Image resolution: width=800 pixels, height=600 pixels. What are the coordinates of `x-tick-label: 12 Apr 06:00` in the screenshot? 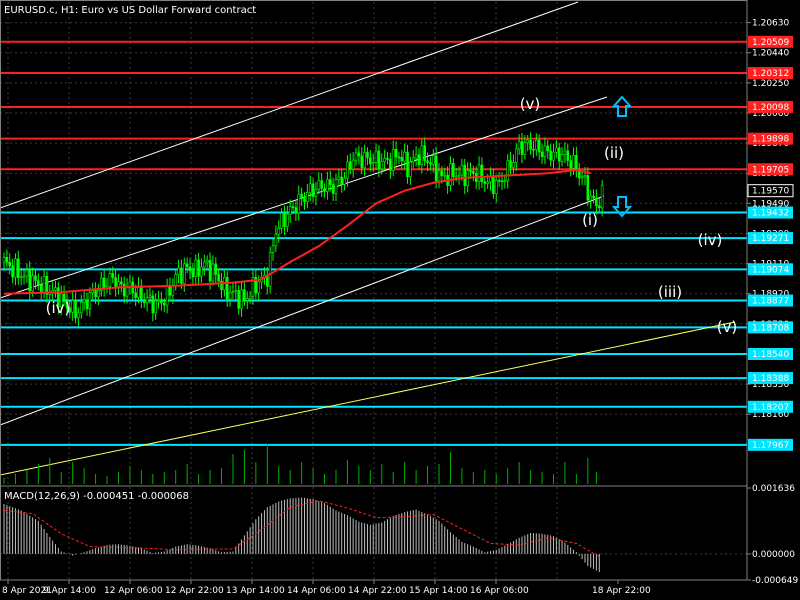 It's located at (133, 591).